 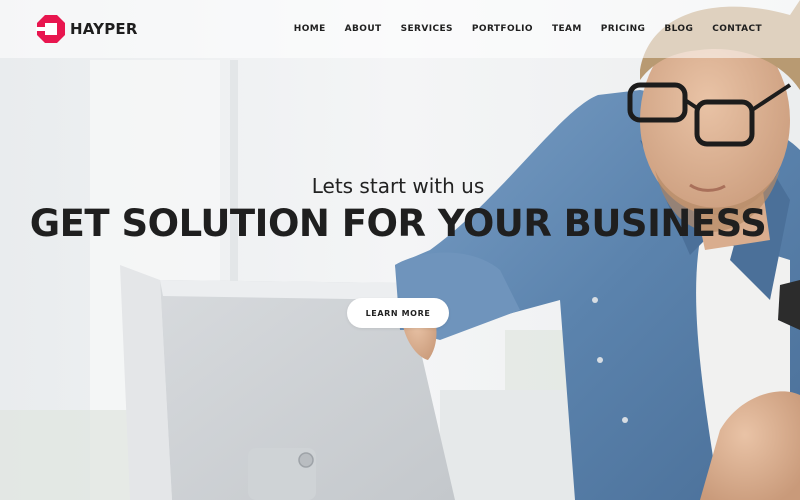 What do you see at coordinates (363, 29) in the screenshot?
I see `nav-item-about: ABOUT` at bounding box center [363, 29].